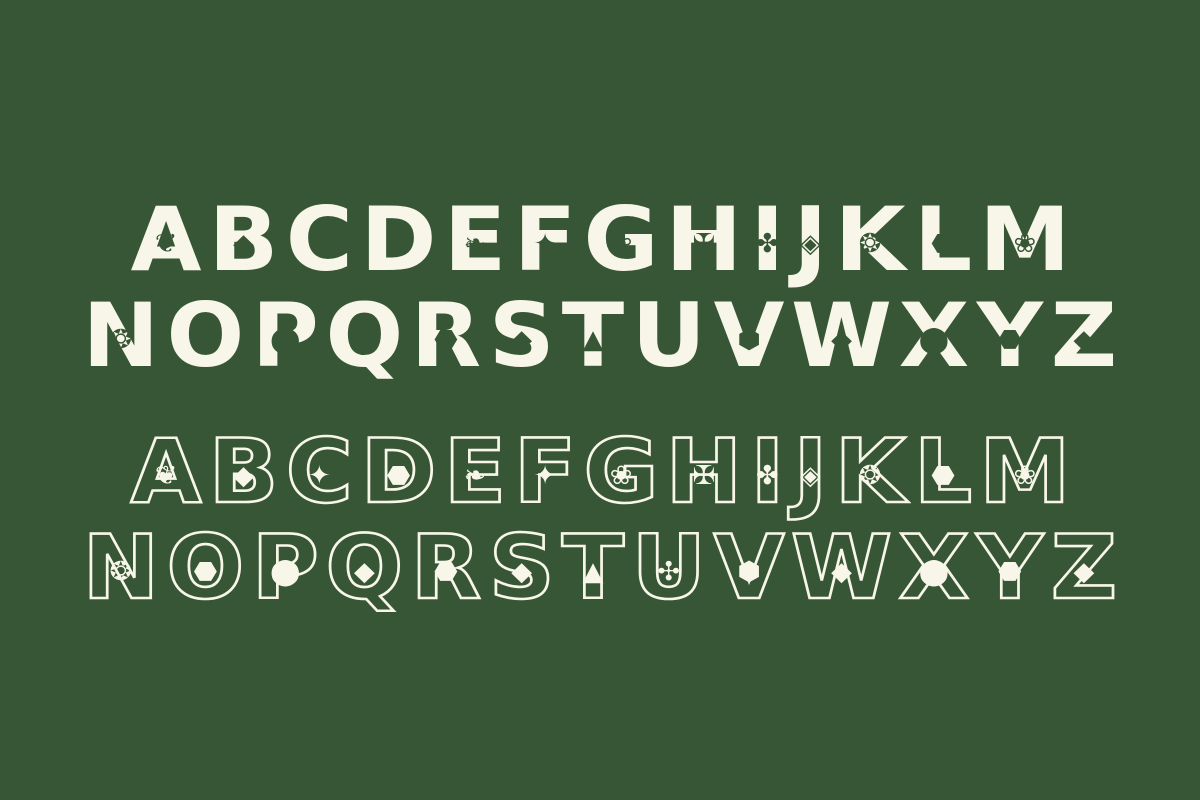  I want to click on letter-h: H ✠, so click(704, 240).